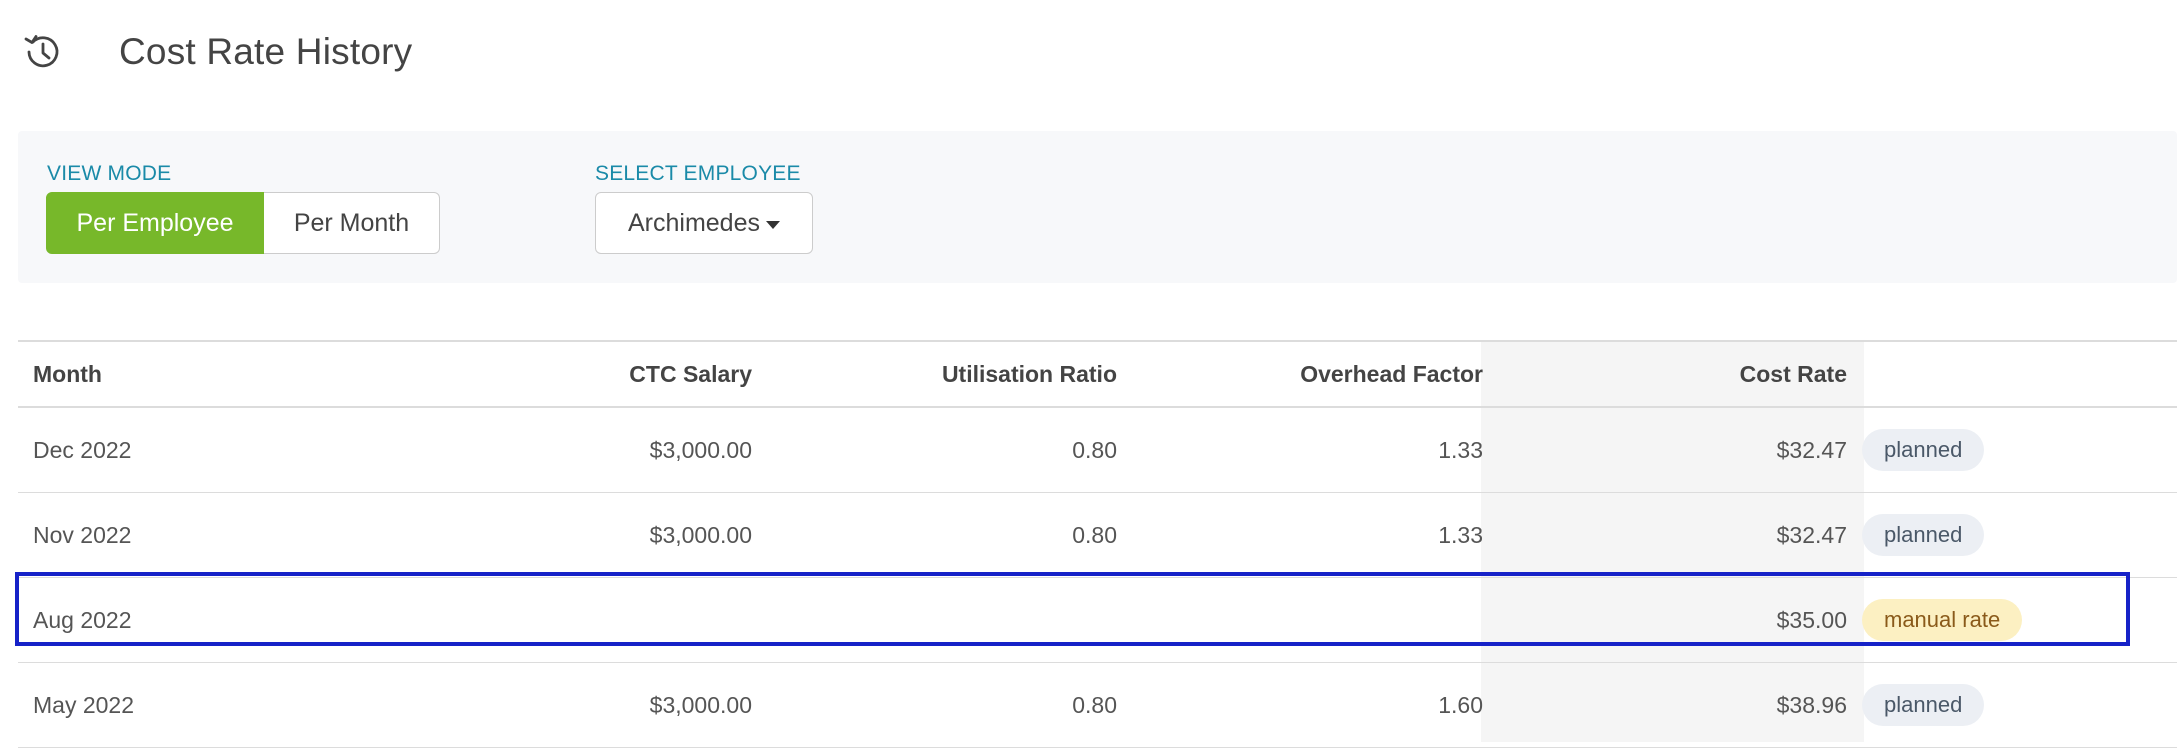 The height and width of the screenshot is (748, 2177). What do you see at coordinates (1811, 619) in the screenshot?
I see `cost-rate-cell: $35.00` at bounding box center [1811, 619].